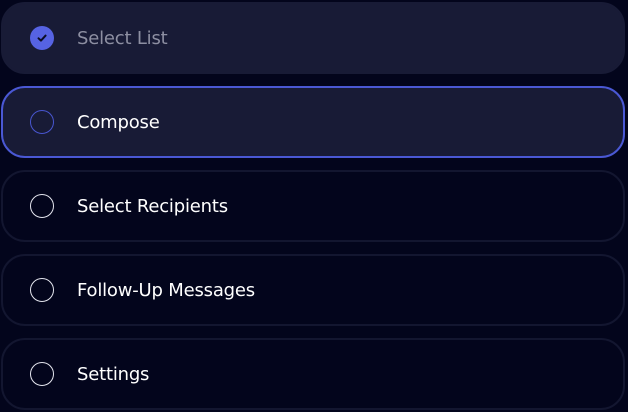  I want to click on step-label: Select List, so click(122, 38).